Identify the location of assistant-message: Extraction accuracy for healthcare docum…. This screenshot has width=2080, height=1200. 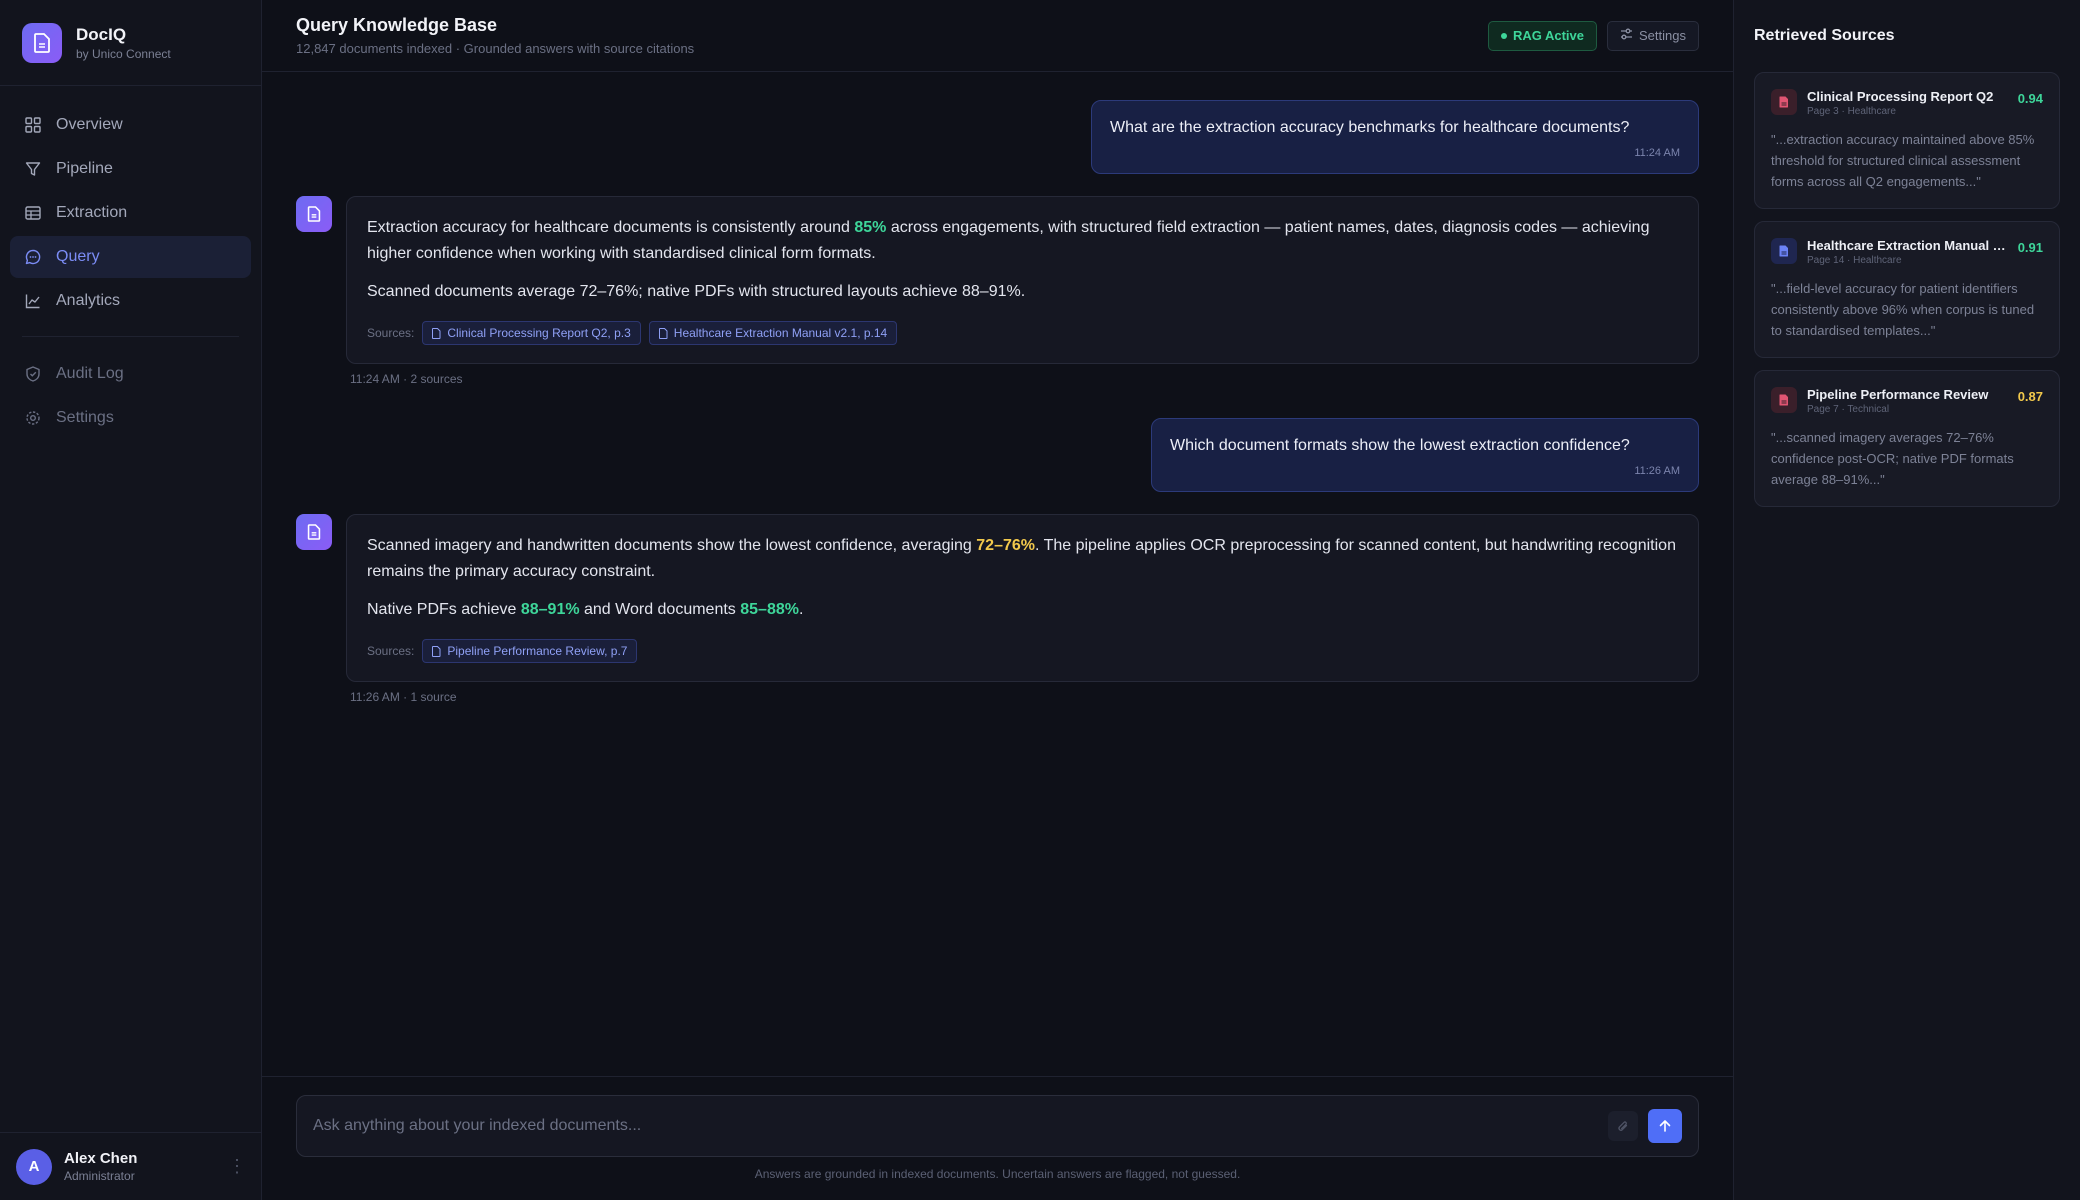
(1022, 280).